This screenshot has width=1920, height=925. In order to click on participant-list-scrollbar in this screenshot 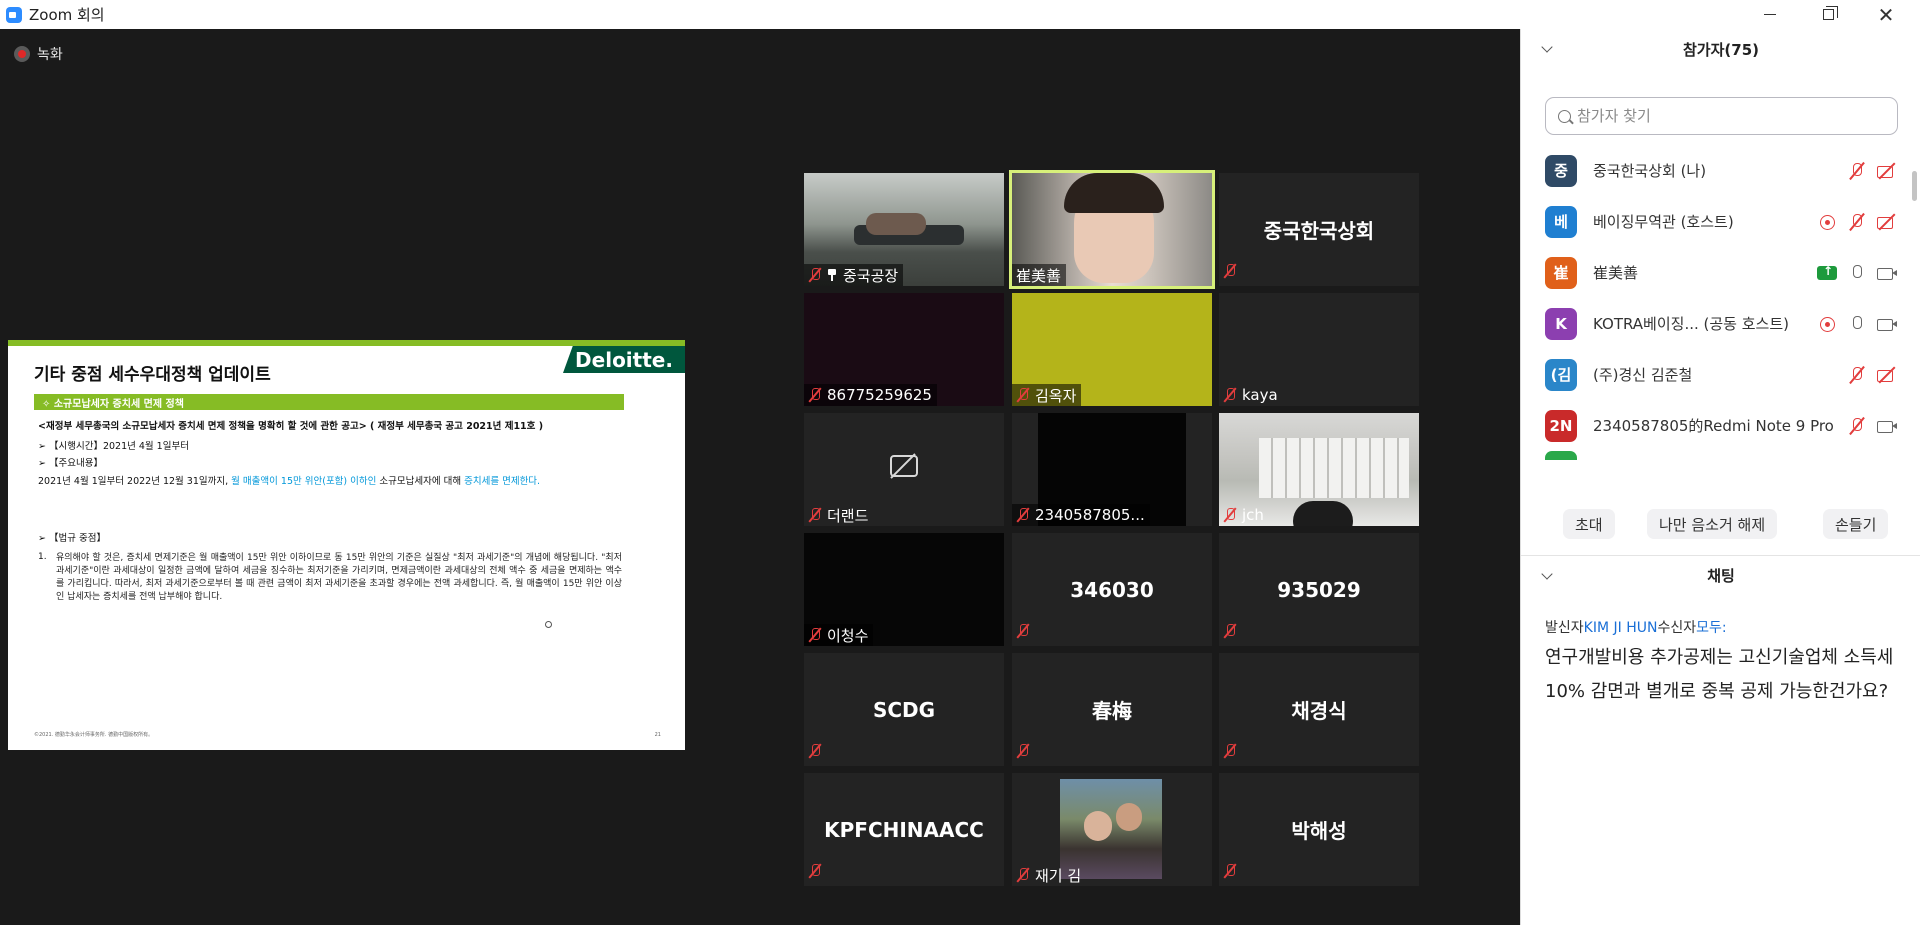, I will do `click(1914, 186)`.